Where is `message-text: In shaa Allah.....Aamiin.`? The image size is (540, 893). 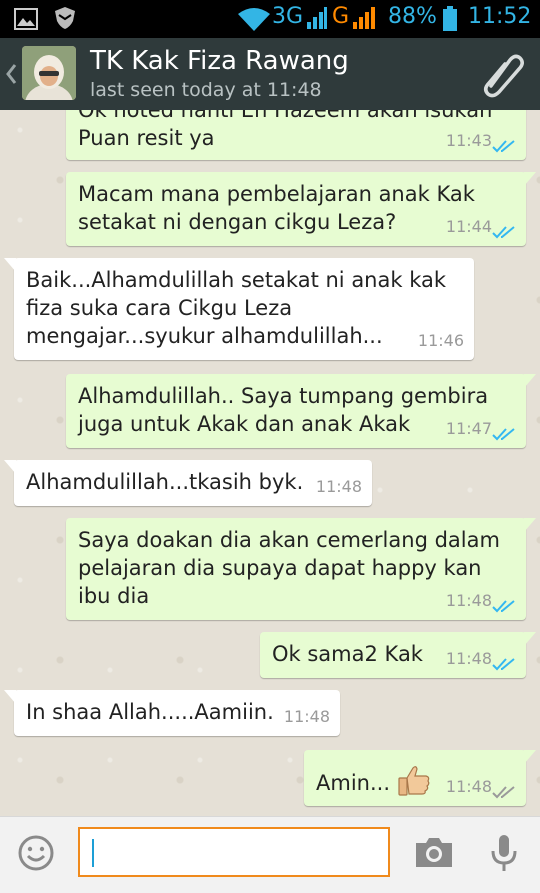
message-text: In shaa Allah.....Aamiin. is located at coordinates (150, 712).